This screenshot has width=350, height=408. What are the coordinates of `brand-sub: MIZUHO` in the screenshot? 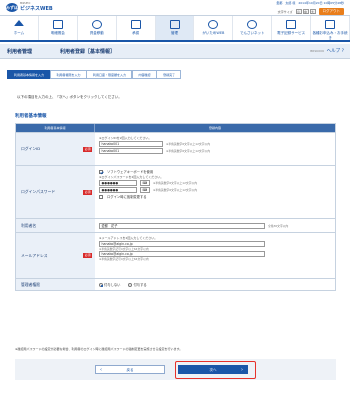 It's located at (25, 3).